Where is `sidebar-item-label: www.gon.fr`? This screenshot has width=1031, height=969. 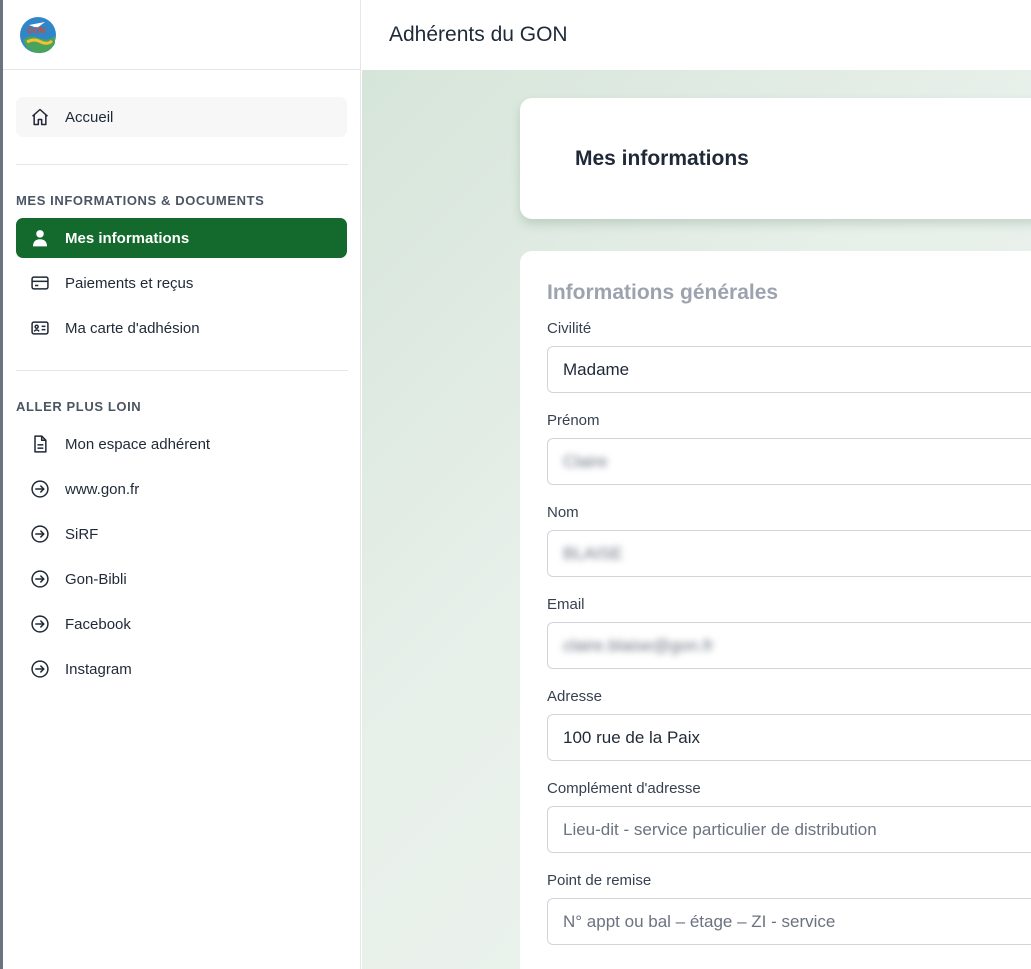
sidebar-item-label: www.gon.fr is located at coordinates (102, 489).